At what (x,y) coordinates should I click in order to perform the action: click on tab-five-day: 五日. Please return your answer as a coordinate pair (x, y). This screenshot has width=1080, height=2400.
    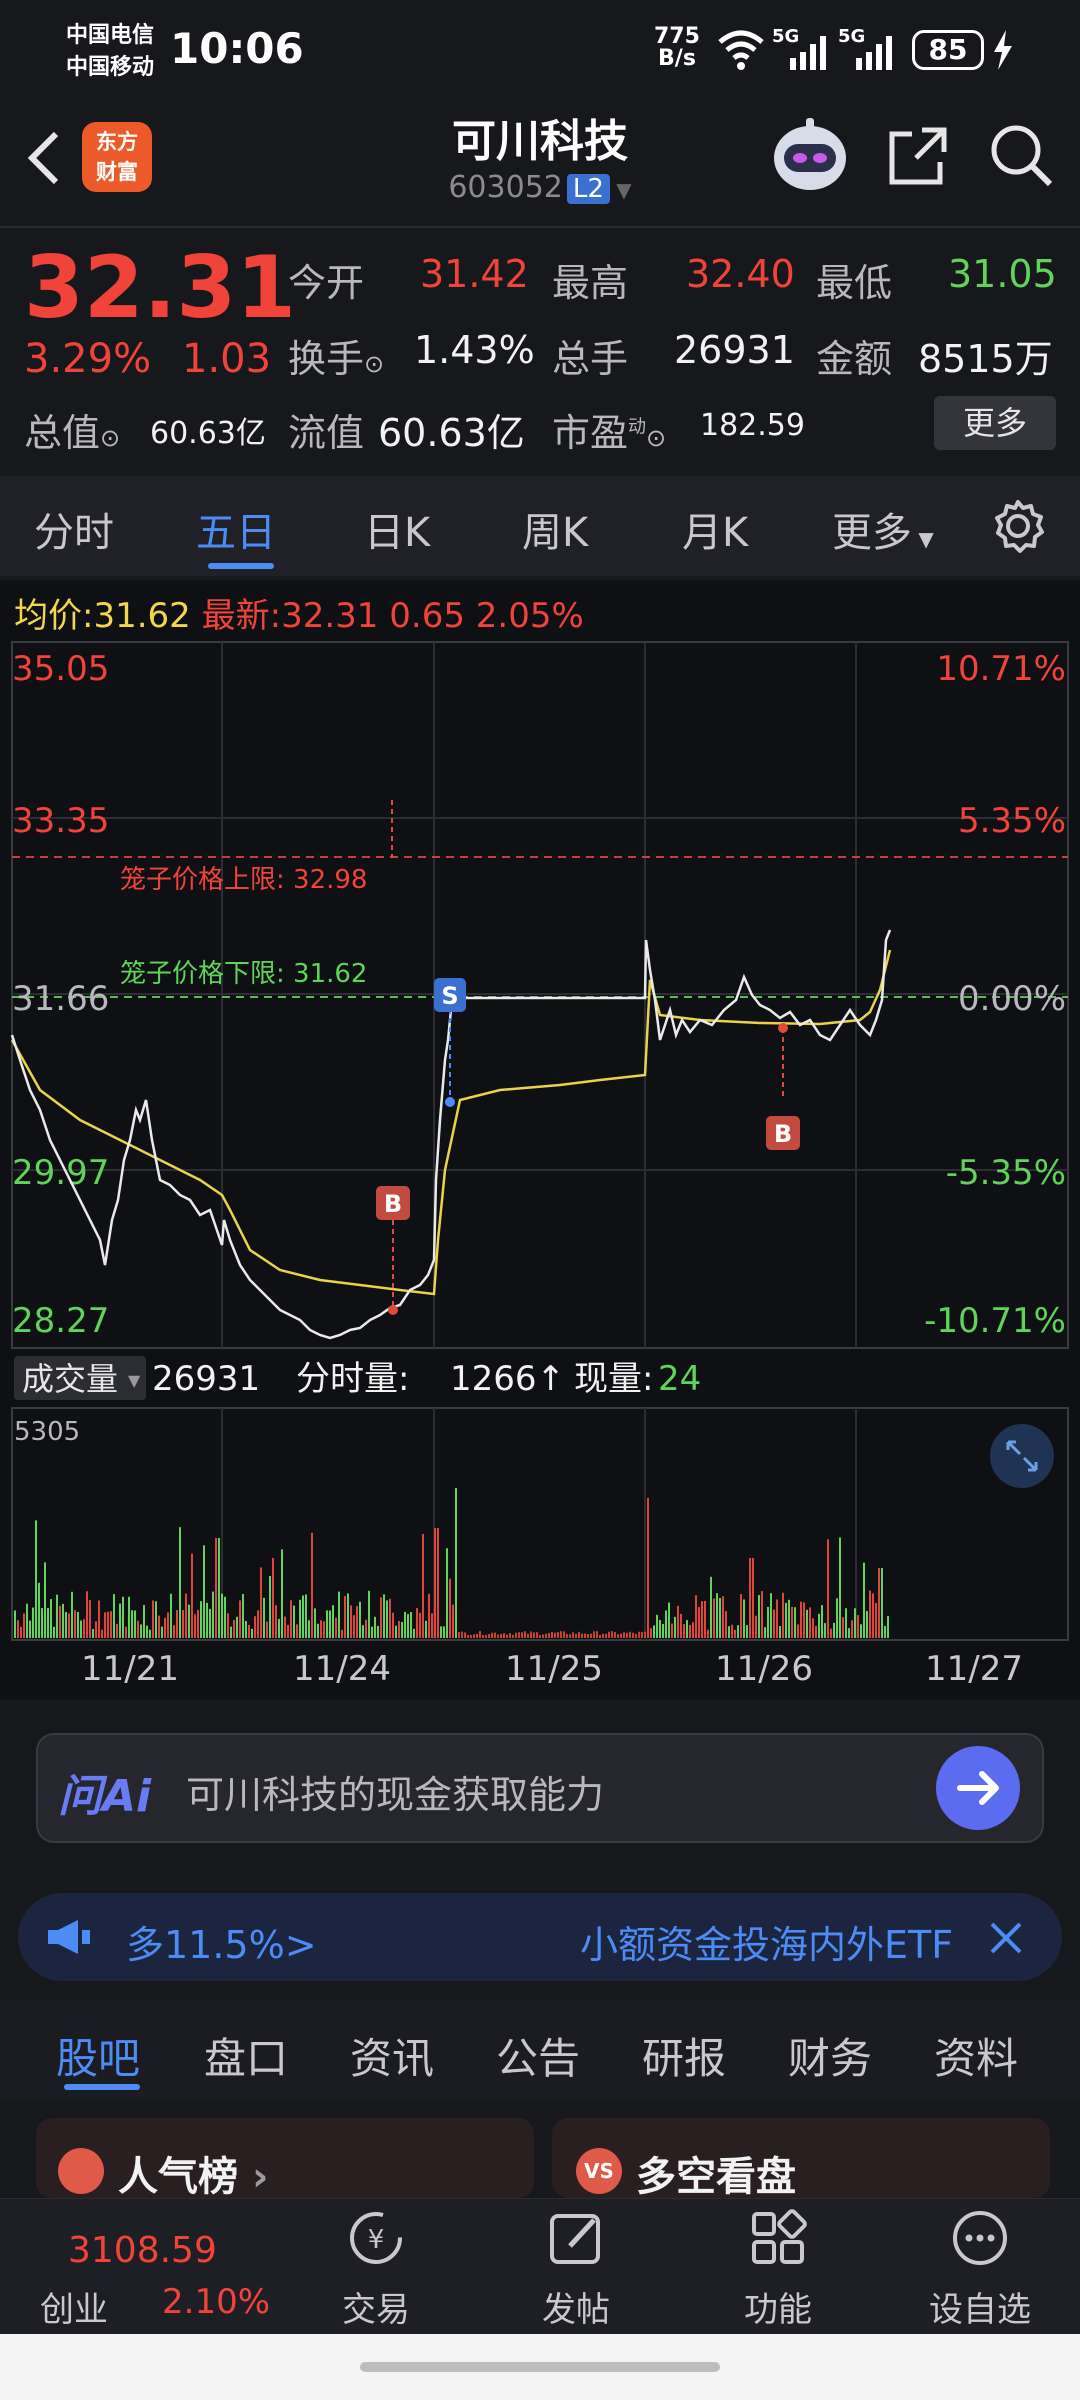
    Looking at the image, I should click on (236, 529).